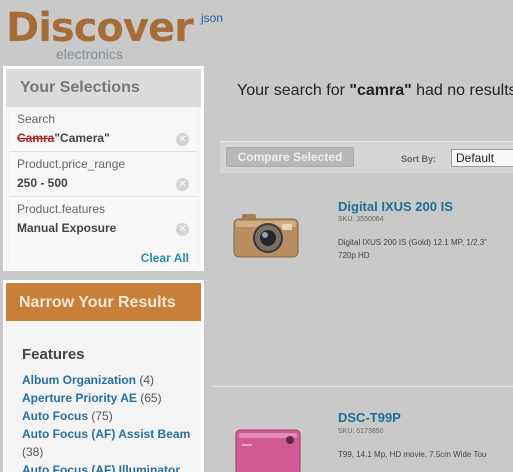  Describe the element at coordinates (362, 386) in the screenshot. I see `results-divider` at that location.